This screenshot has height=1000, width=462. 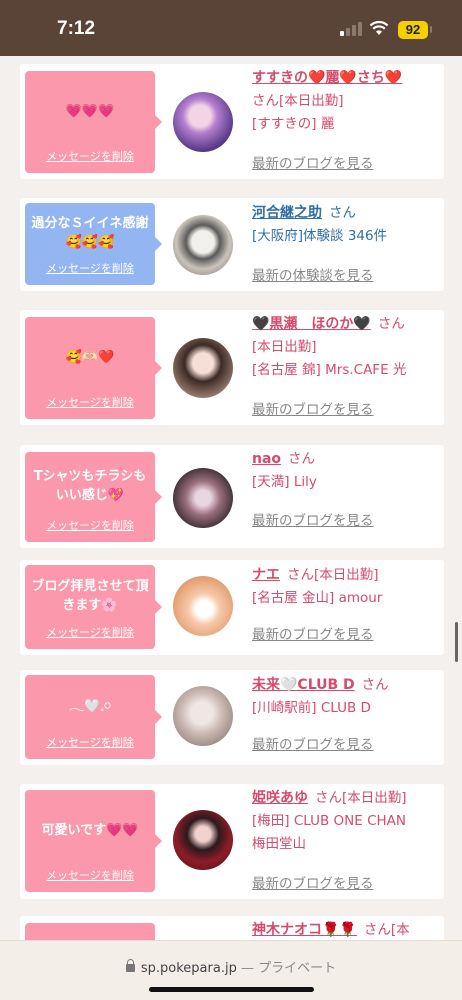 I want to click on user-name-link: nao, so click(x=266, y=459).